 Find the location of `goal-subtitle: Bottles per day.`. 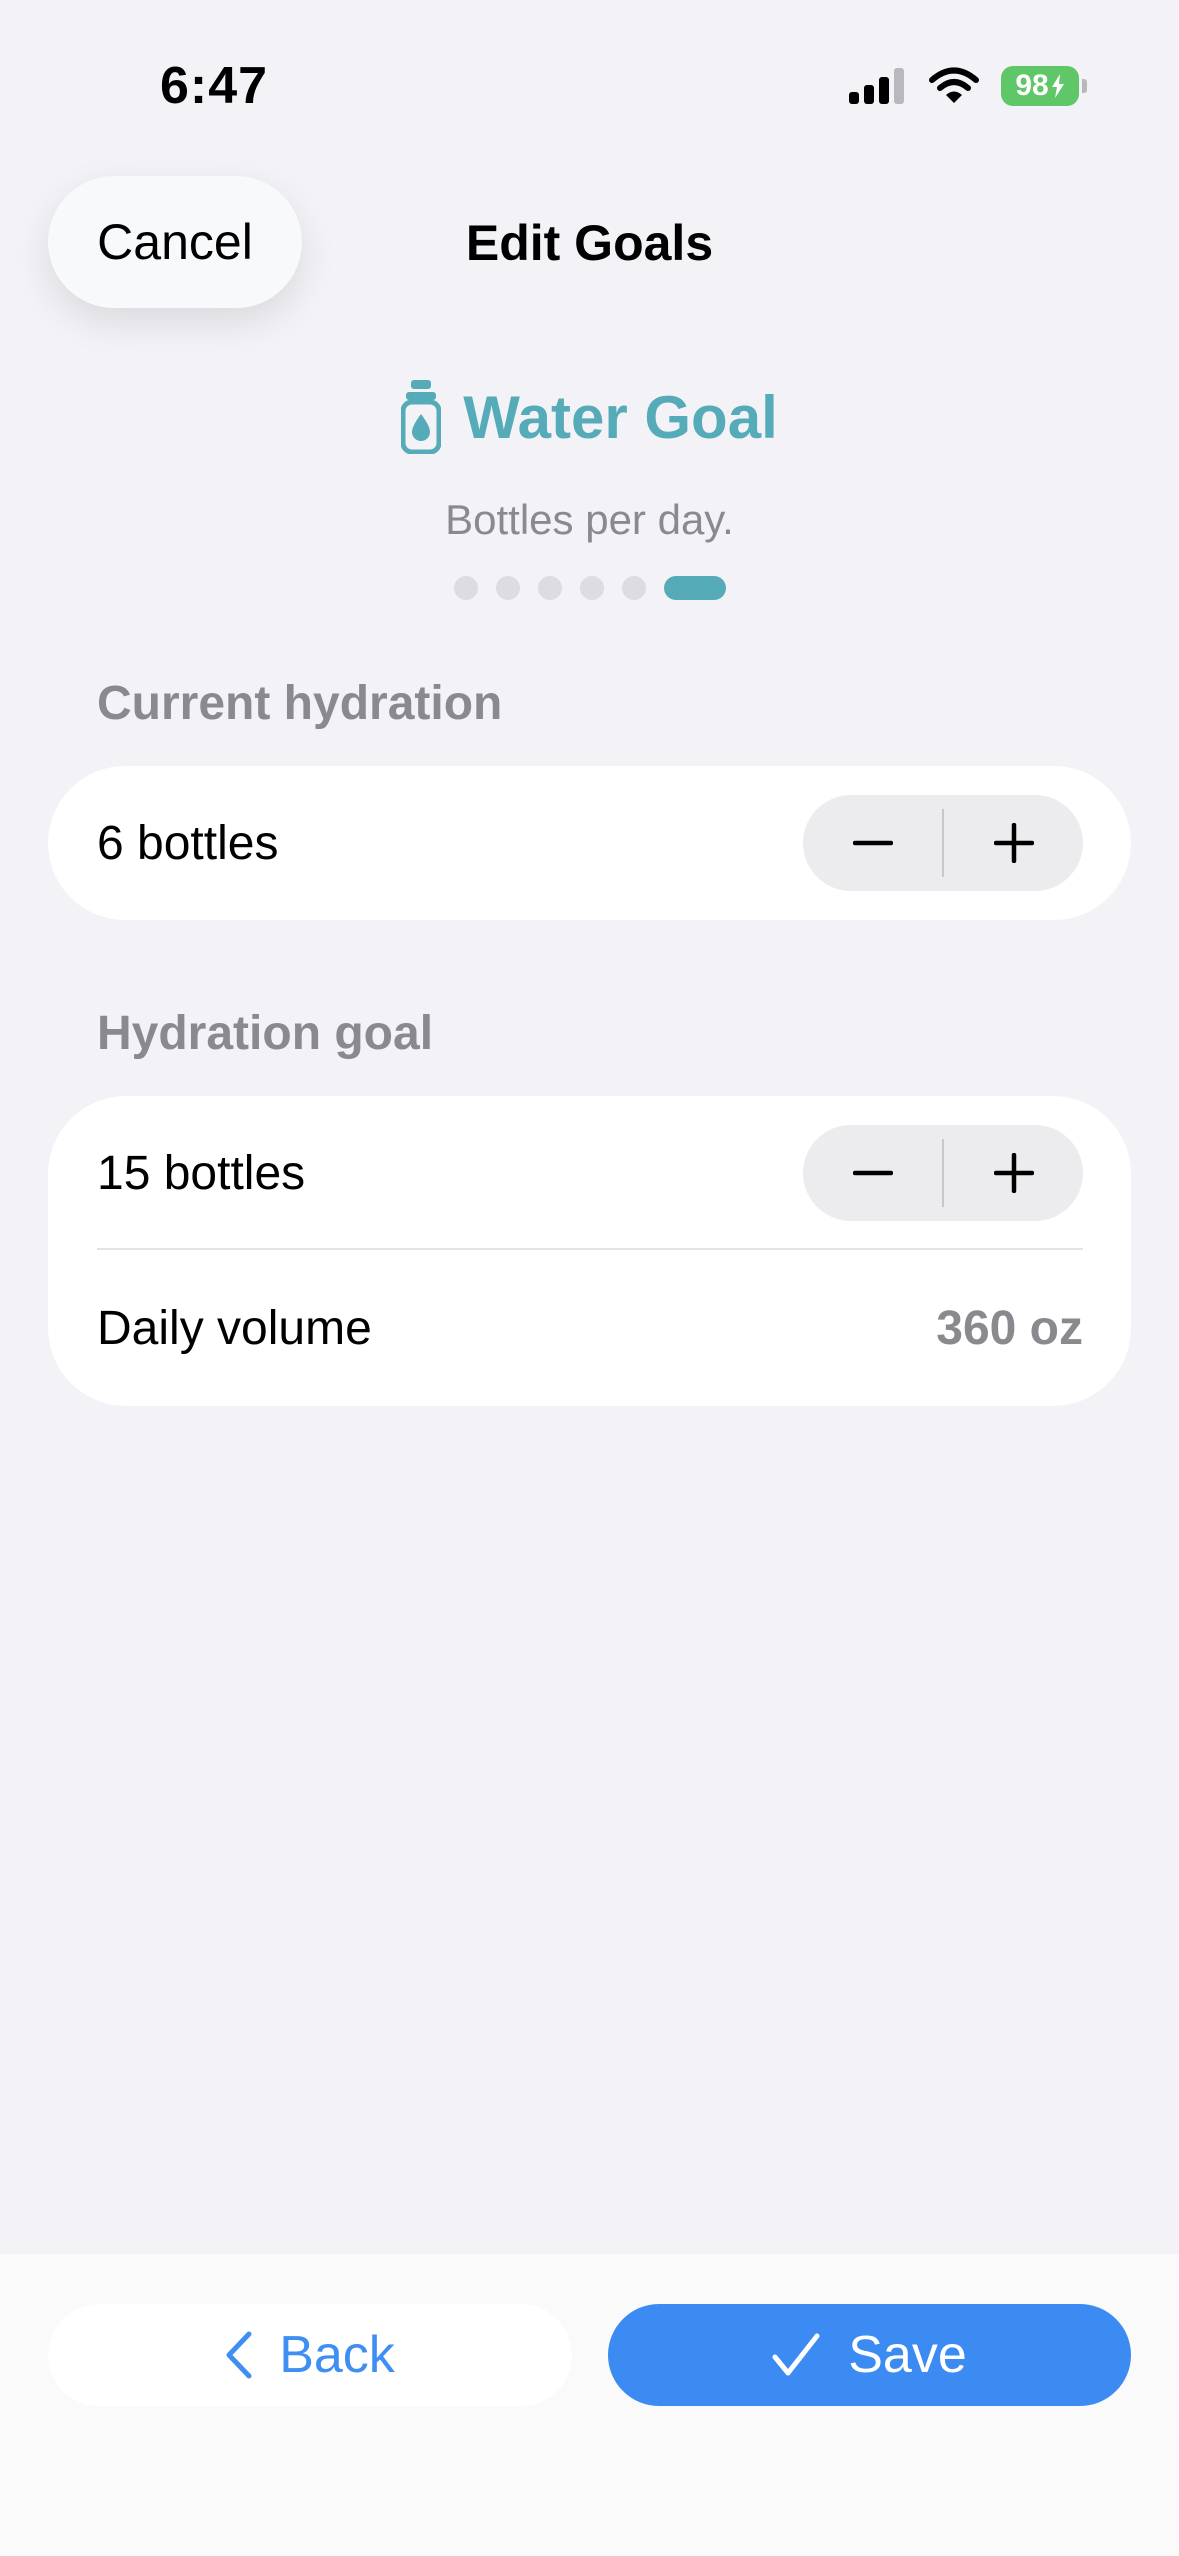

goal-subtitle: Bottles per day. is located at coordinates (589, 519).